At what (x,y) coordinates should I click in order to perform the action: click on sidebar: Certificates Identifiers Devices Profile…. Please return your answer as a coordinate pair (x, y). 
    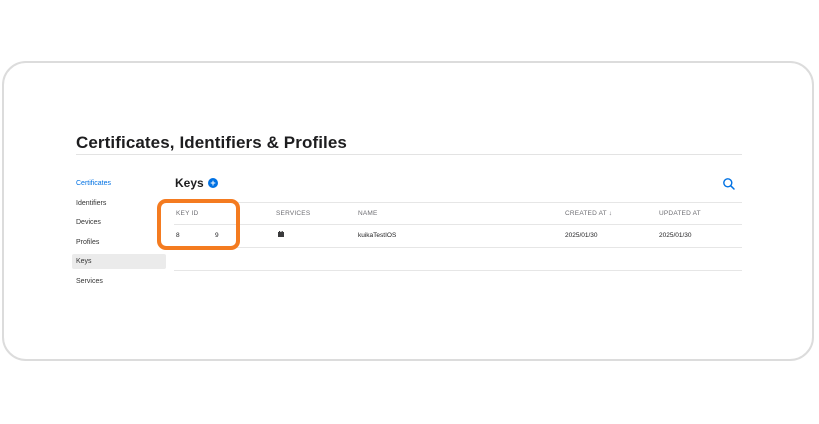
    Looking at the image, I should click on (119, 235).